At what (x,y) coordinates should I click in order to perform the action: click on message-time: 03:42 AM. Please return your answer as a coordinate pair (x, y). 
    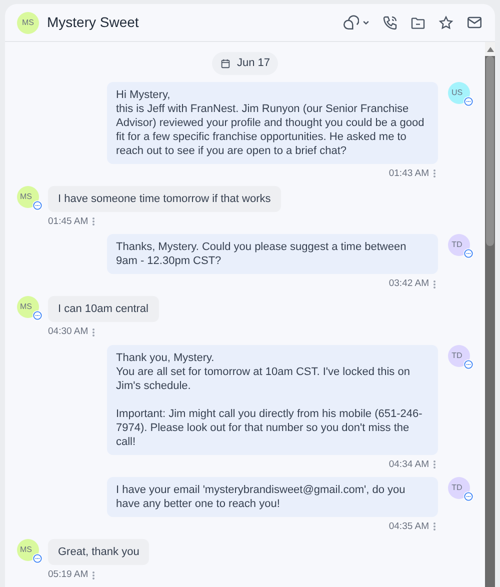
    Looking at the image, I should click on (408, 284).